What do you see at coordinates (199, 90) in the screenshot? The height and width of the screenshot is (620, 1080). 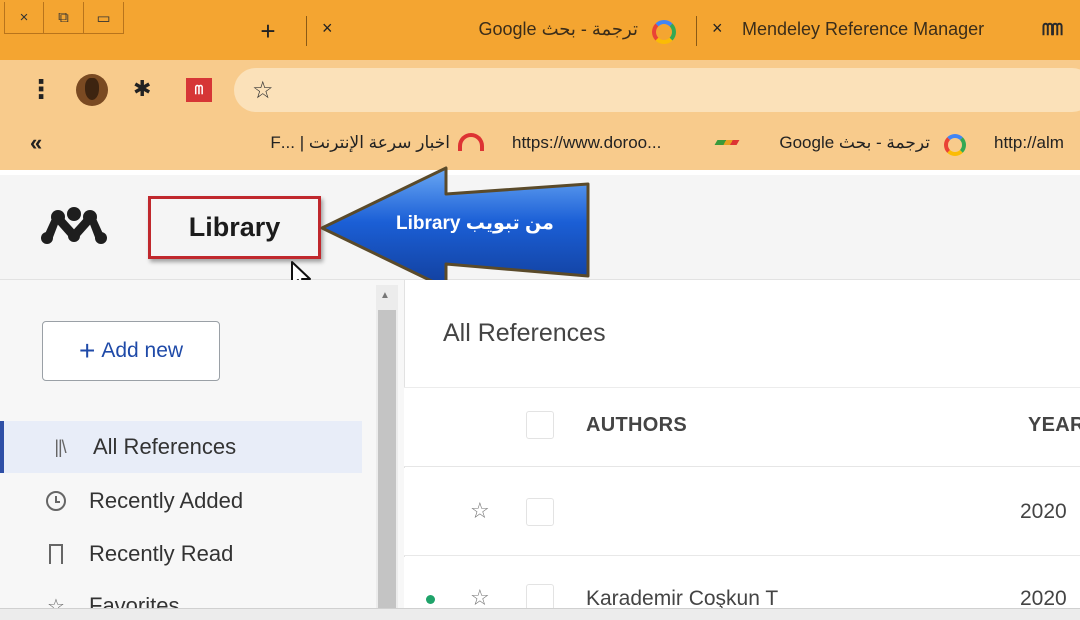 I see `mendeley-extension-icon: ᗰ` at bounding box center [199, 90].